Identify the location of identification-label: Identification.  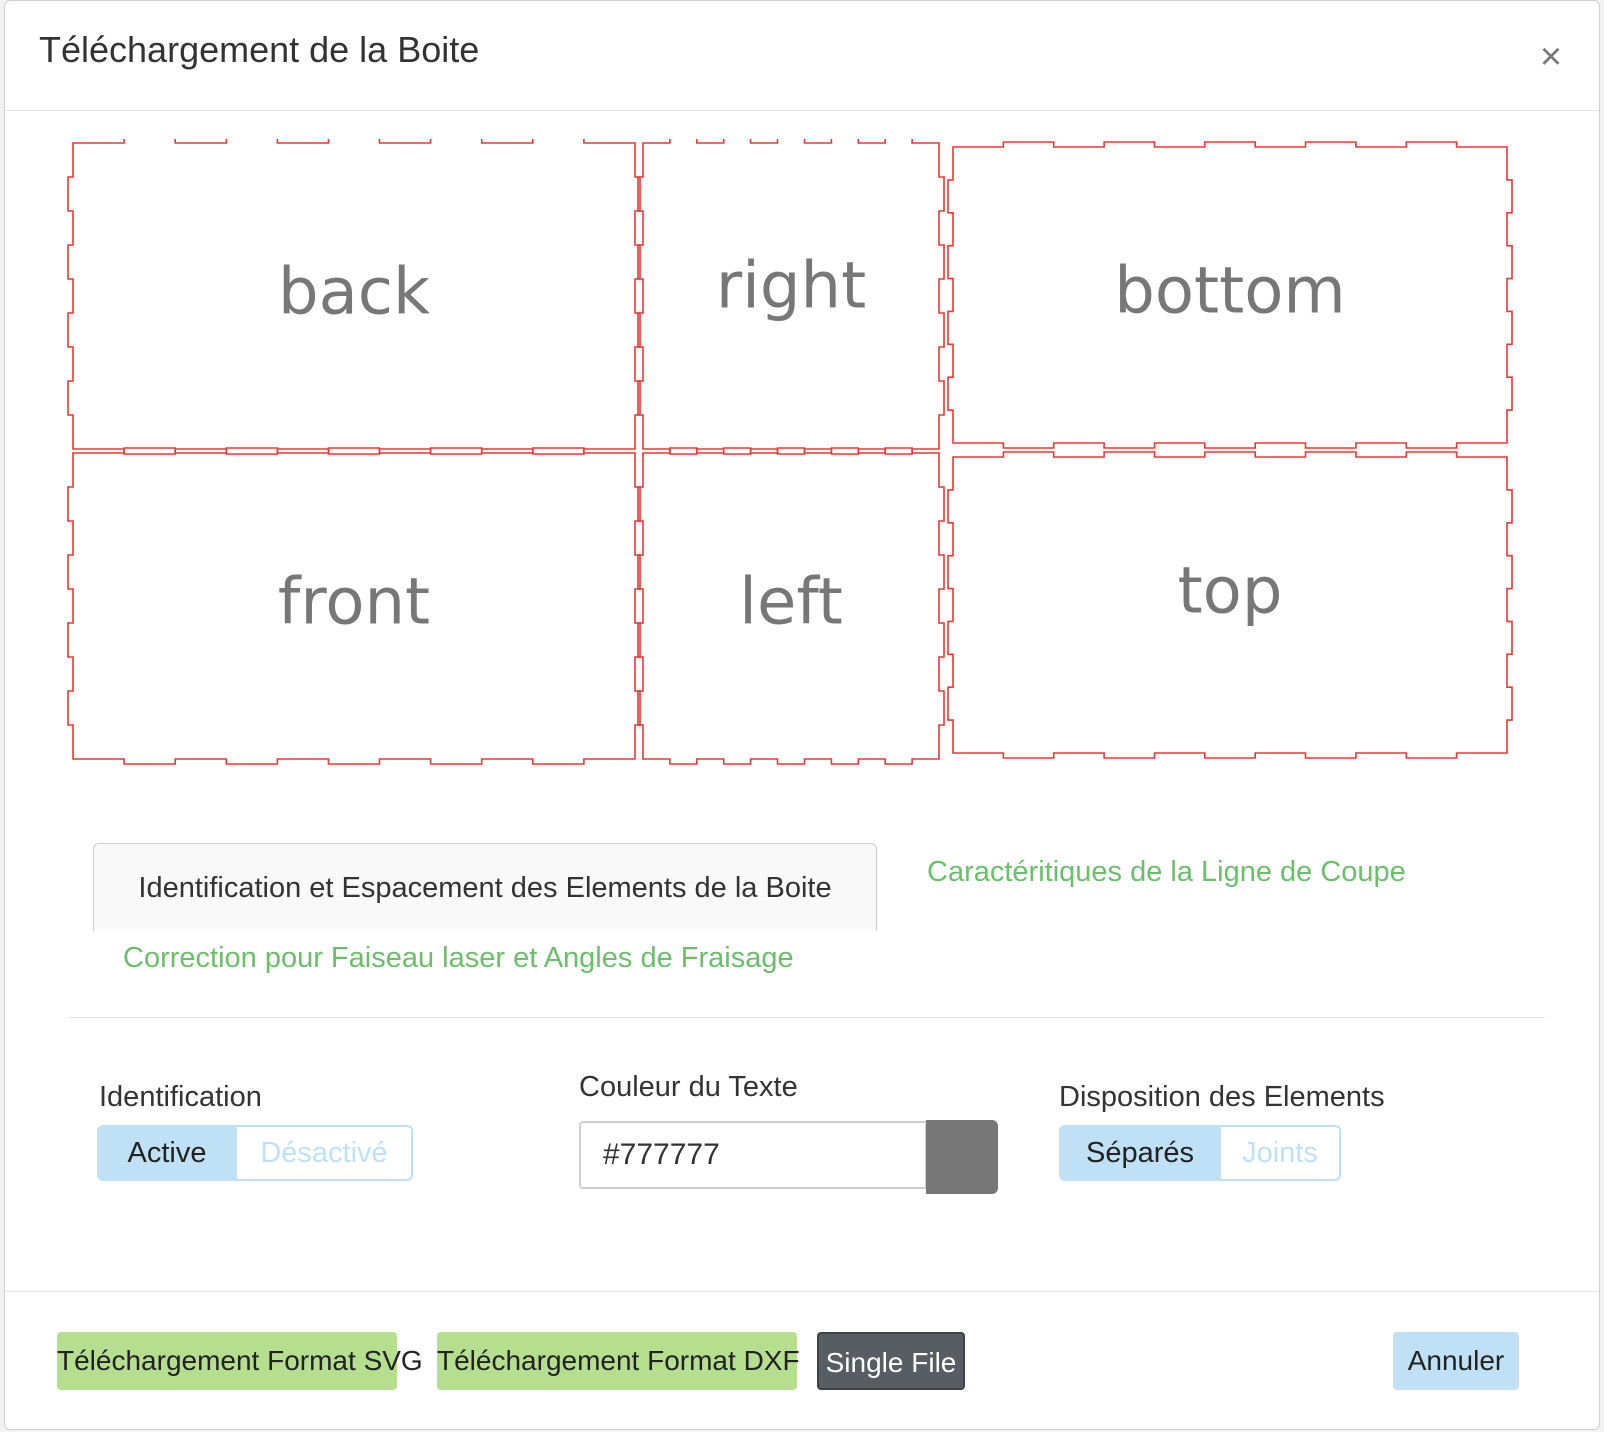
(180, 1097).